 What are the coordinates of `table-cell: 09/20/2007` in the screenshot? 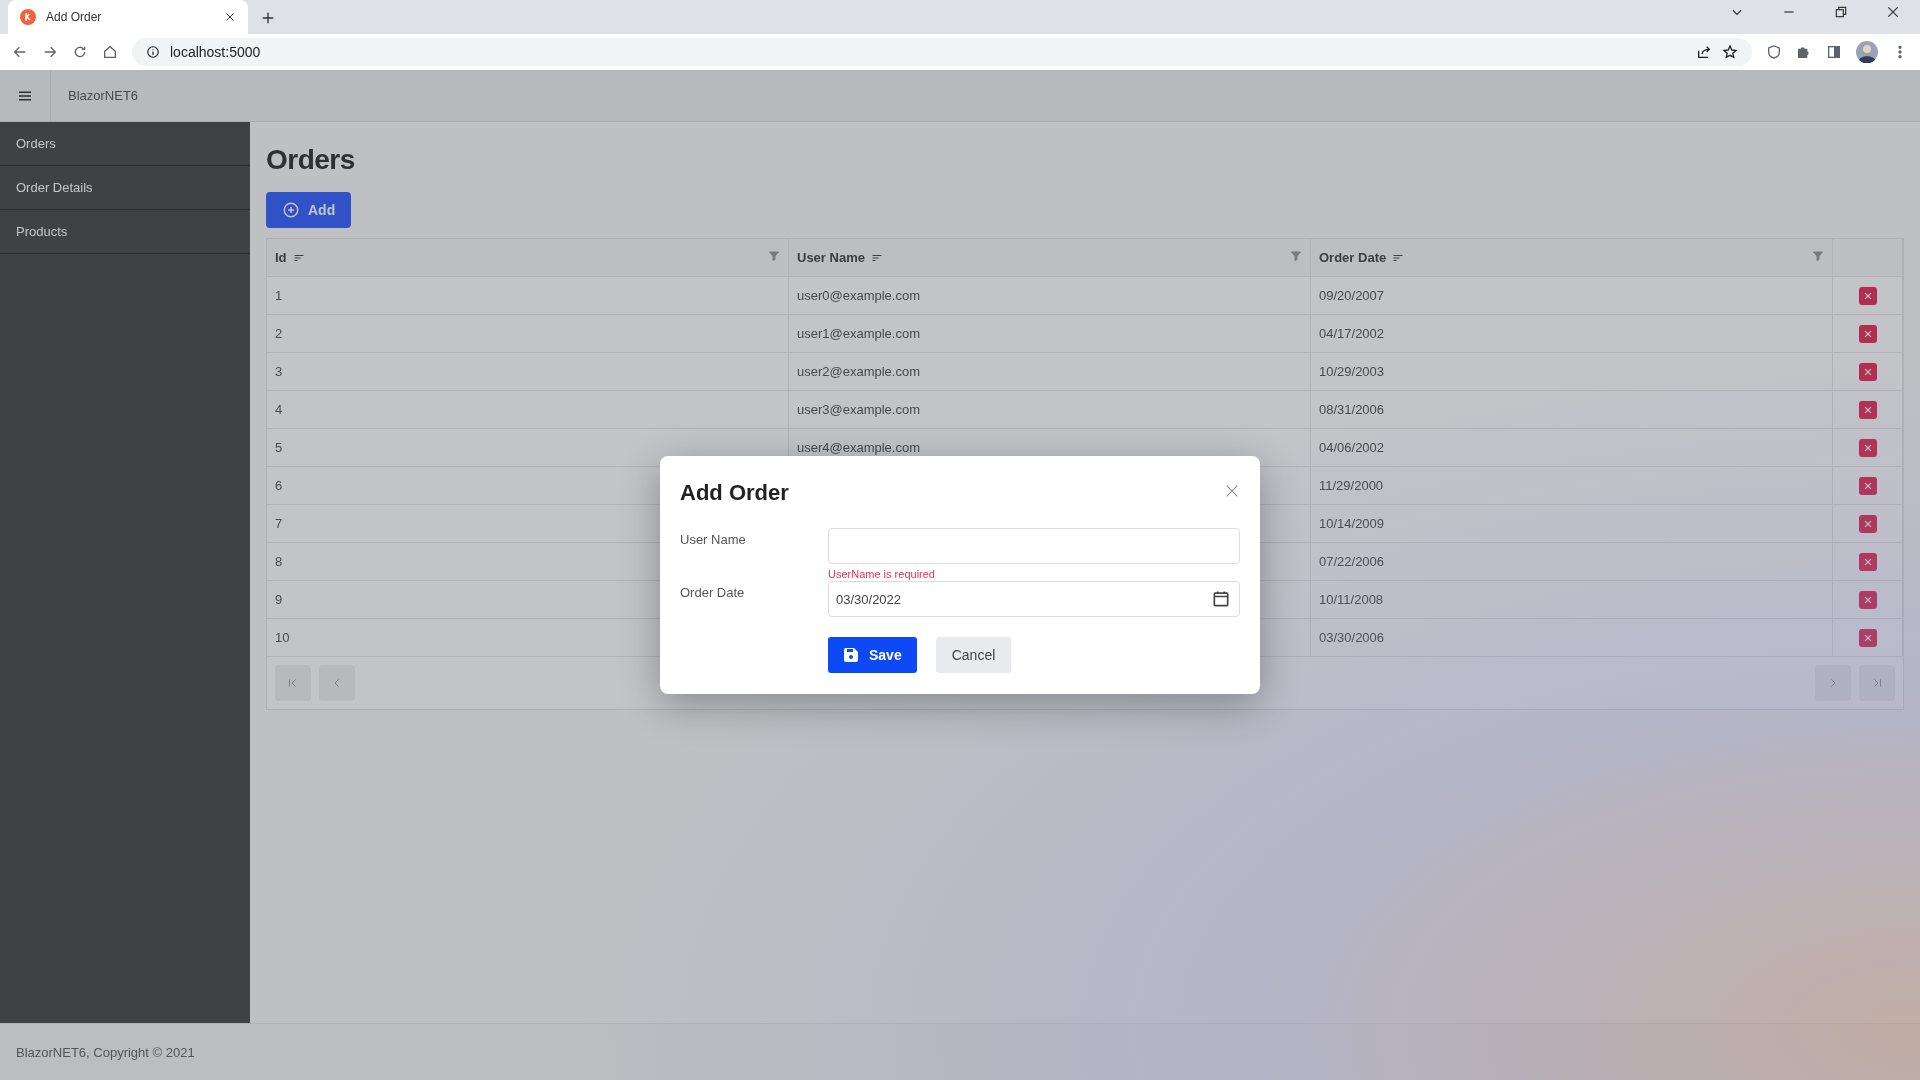 It's located at (1572, 295).